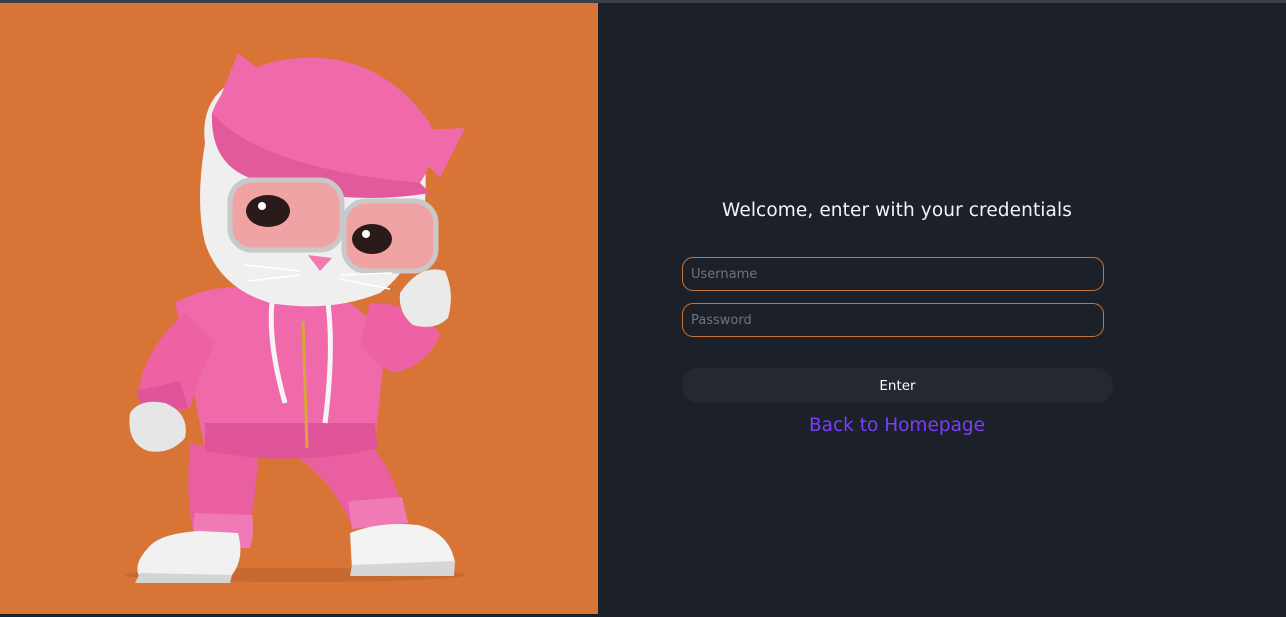 This screenshot has height=617, width=1286. What do you see at coordinates (897, 385) in the screenshot?
I see `enter-button: Enter` at bounding box center [897, 385].